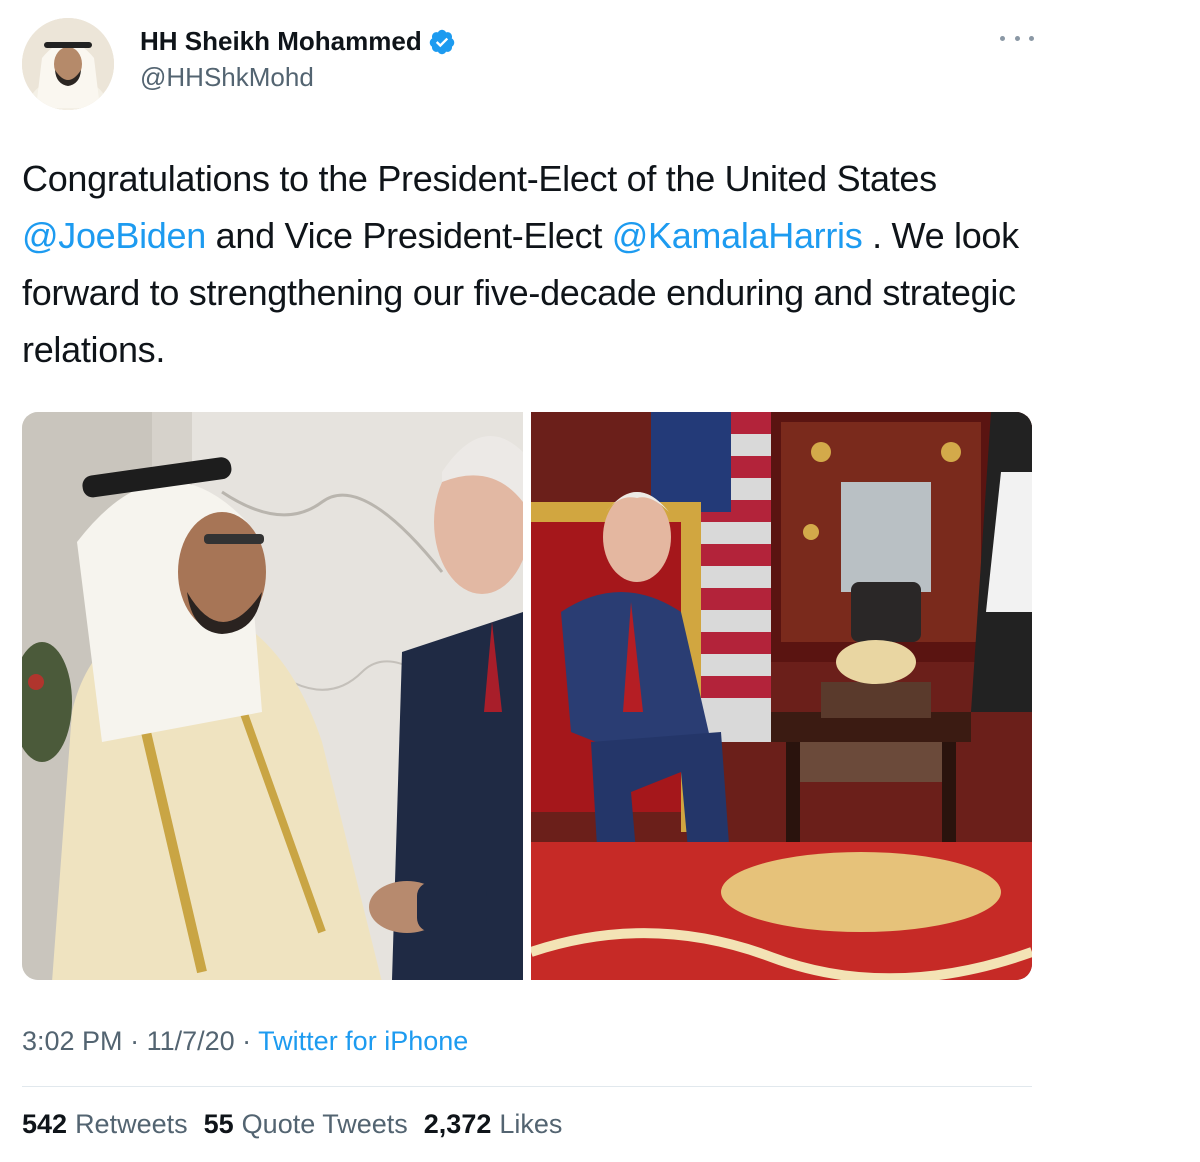 This screenshot has width=1200, height=1162. I want to click on likes-count: 2,372, so click(457, 1124).